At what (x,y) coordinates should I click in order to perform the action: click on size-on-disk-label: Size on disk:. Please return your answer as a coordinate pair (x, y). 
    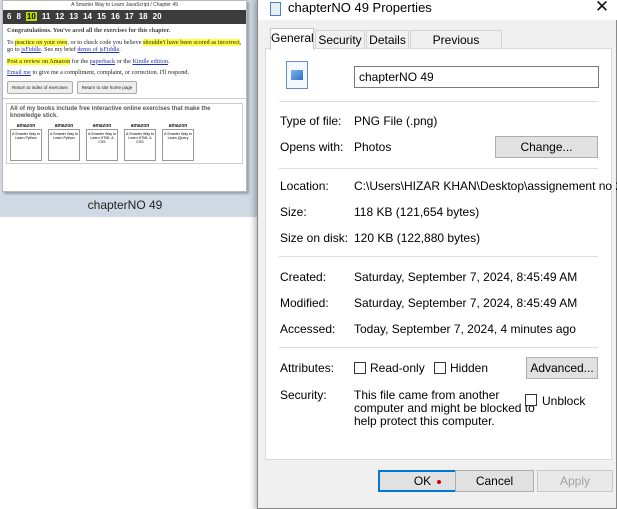
    Looking at the image, I should click on (314, 238).